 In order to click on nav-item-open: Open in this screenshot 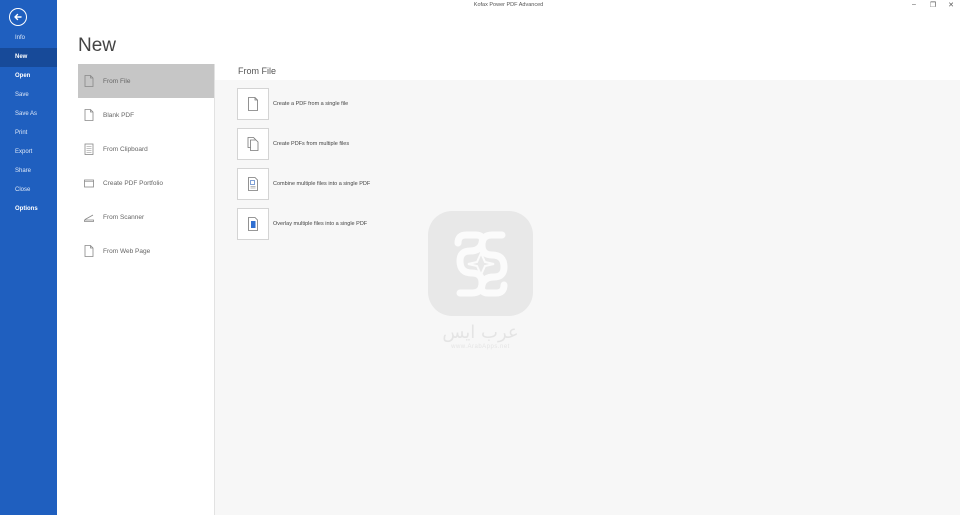, I will do `click(28, 76)`.